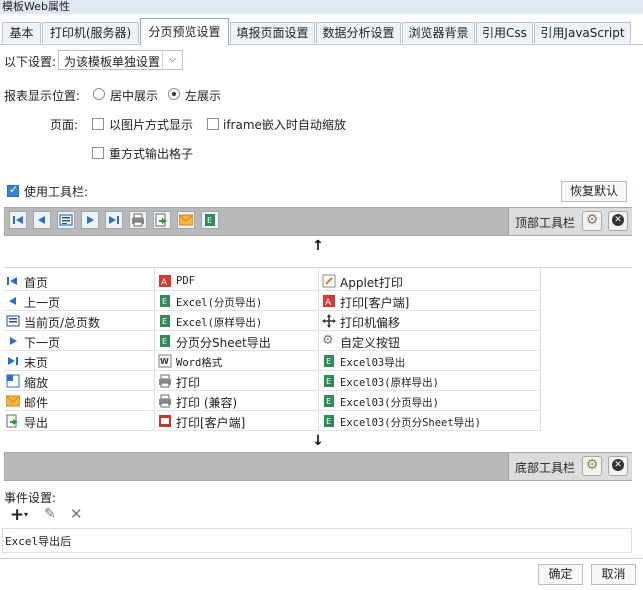 This screenshot has height=590, width=643. Describe the element at coordinates (26, 514) in the screenshot. I see `chevron-down-icon: ▾` at that location.